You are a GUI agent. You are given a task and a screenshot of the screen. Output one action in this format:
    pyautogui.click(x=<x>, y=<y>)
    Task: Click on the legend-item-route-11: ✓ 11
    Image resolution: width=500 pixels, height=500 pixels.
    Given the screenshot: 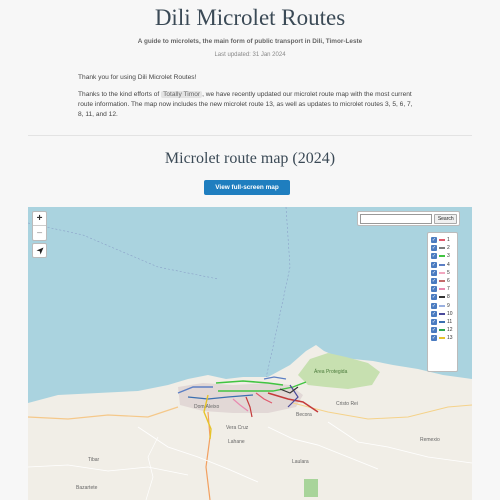 What is the action you would take?
    pyautogui.click(x=442, y=322)
    